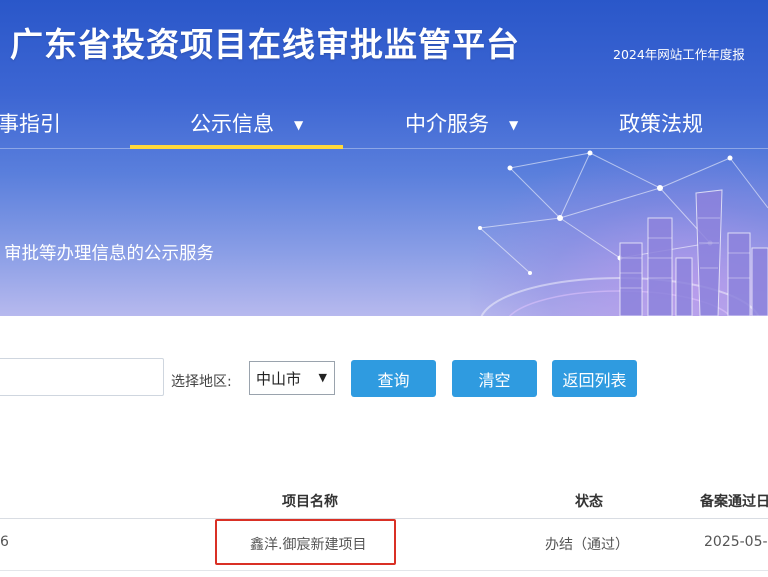 The height and width of the screenshot is (577, 768). Describe the element at coordinates (736, 542) in the screenshot. I see `approval-date-cell: 2025-05-` at that location.